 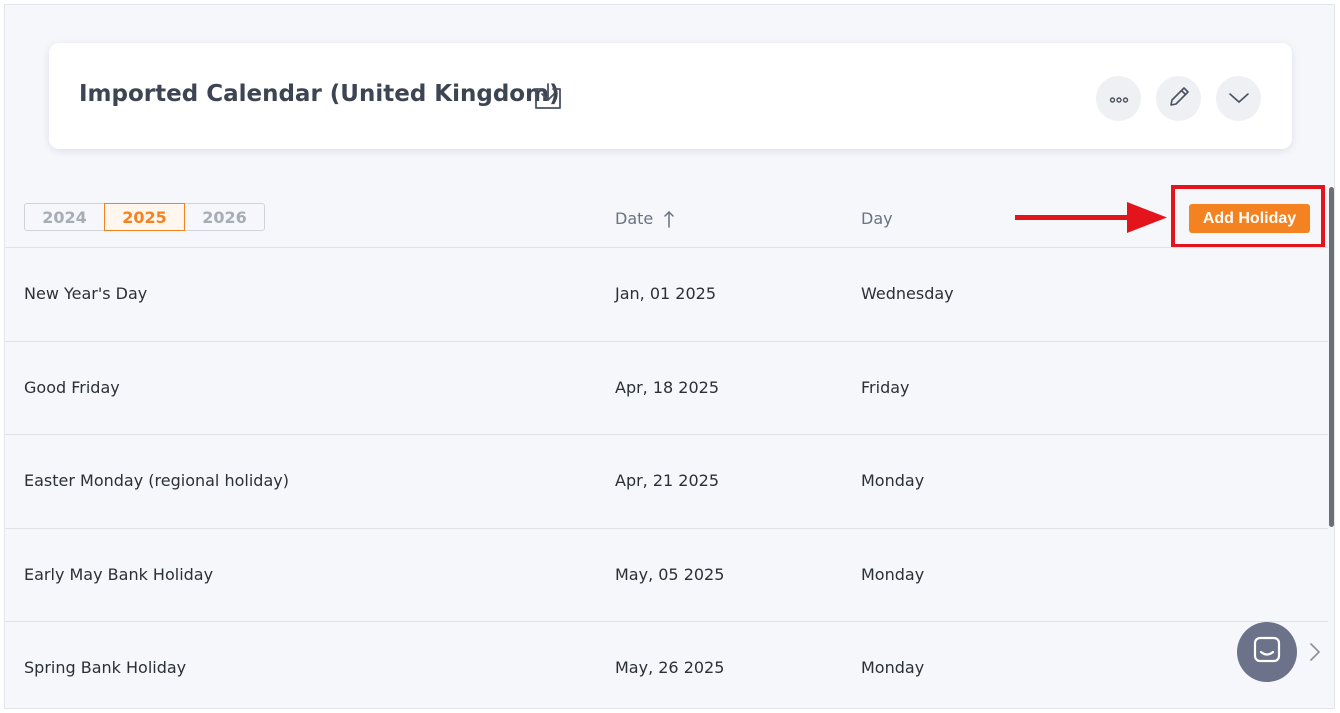 I want to click on chat-icon, so click(x=1267, y=652).